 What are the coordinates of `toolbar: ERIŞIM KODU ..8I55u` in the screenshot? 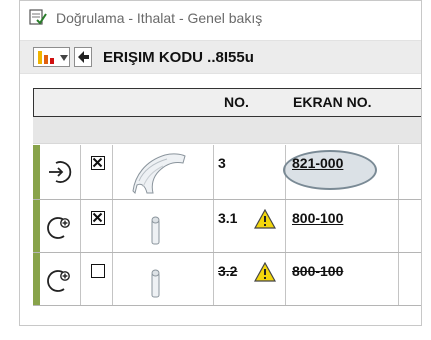 It's located at (220, 57).